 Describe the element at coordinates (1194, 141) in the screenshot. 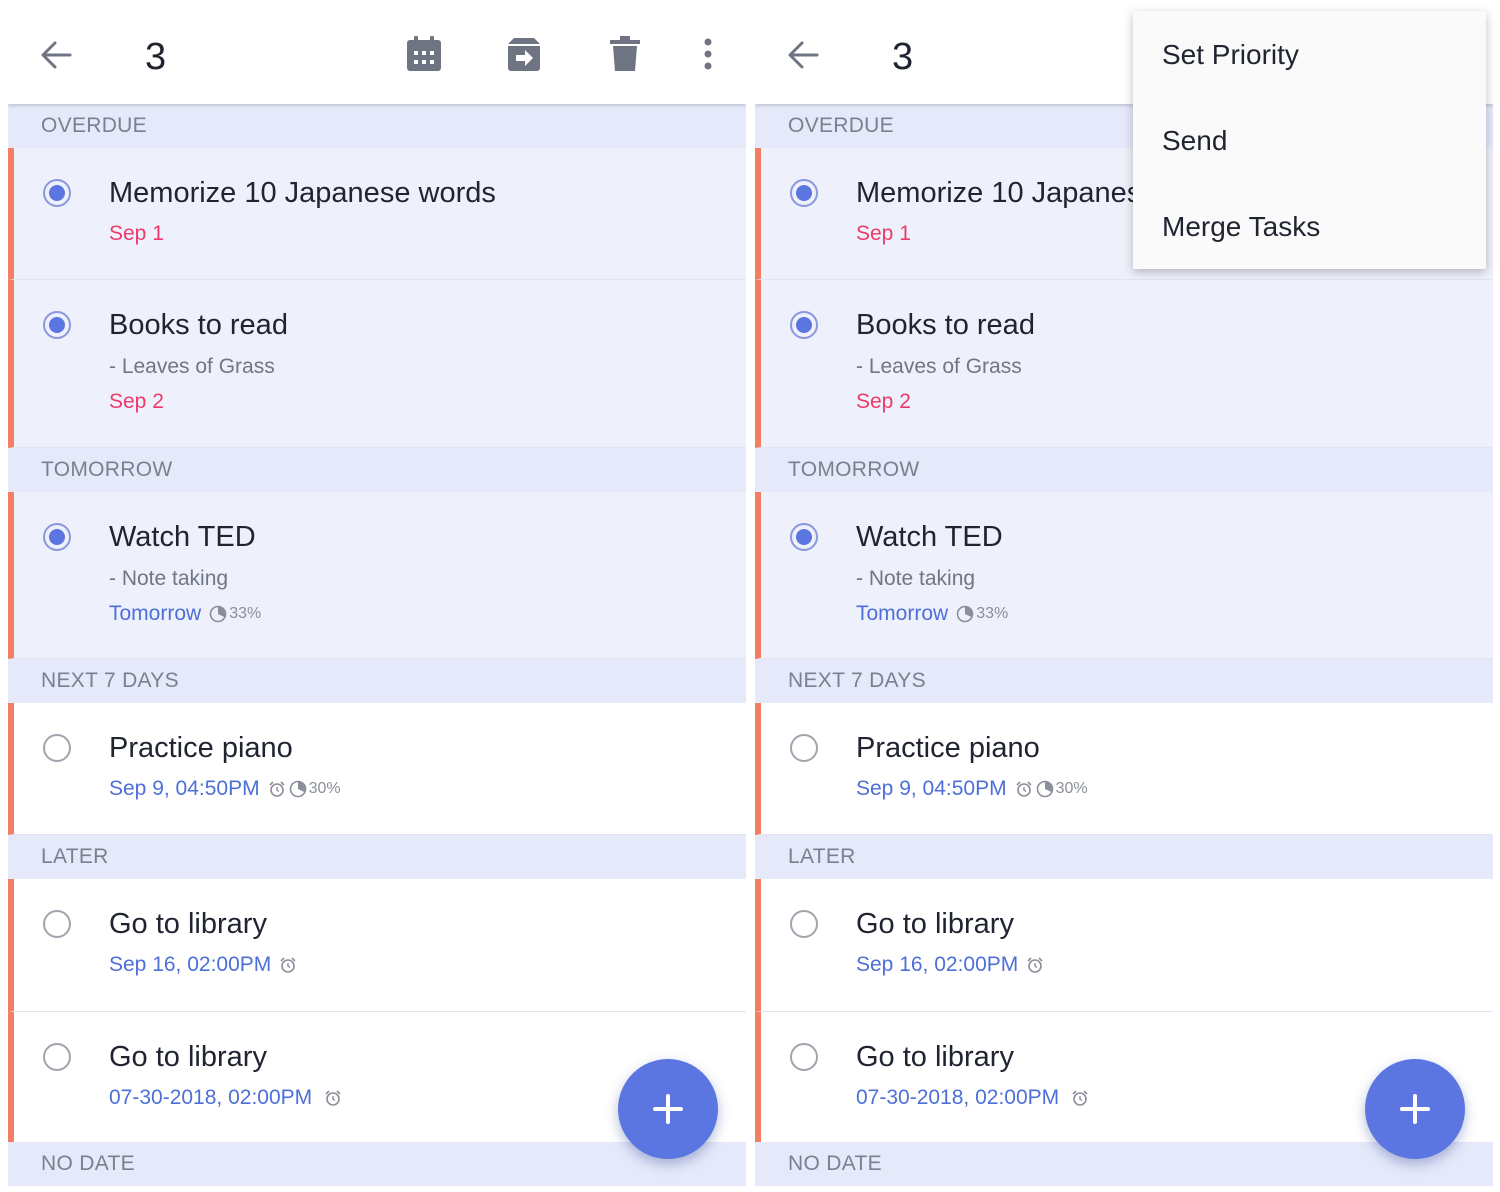

I see `menu-item-send: Send` at that location.